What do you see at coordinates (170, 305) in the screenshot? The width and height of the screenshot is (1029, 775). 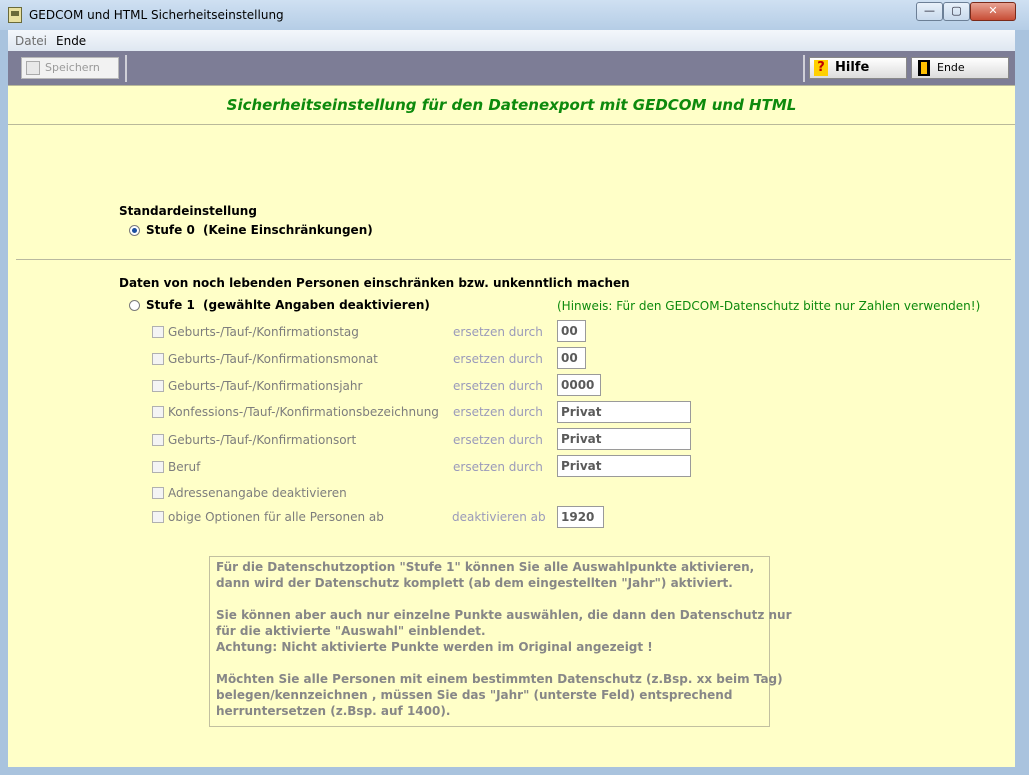 I see `stufe1-label: Stufe 1` at bounding box center [170, 305].